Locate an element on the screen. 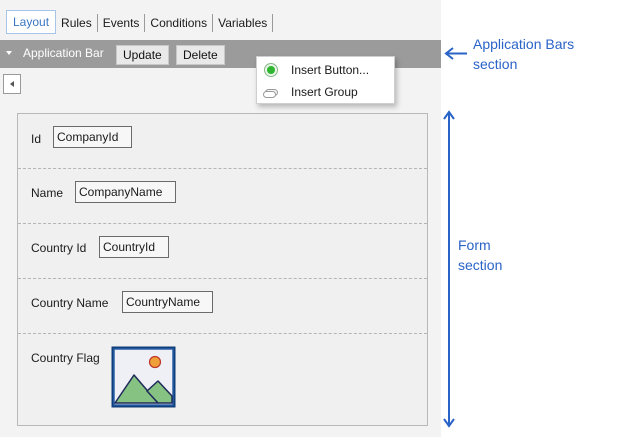 The image size is (628, 437). annotation-form: Form section is located at coordinates (480, 255).